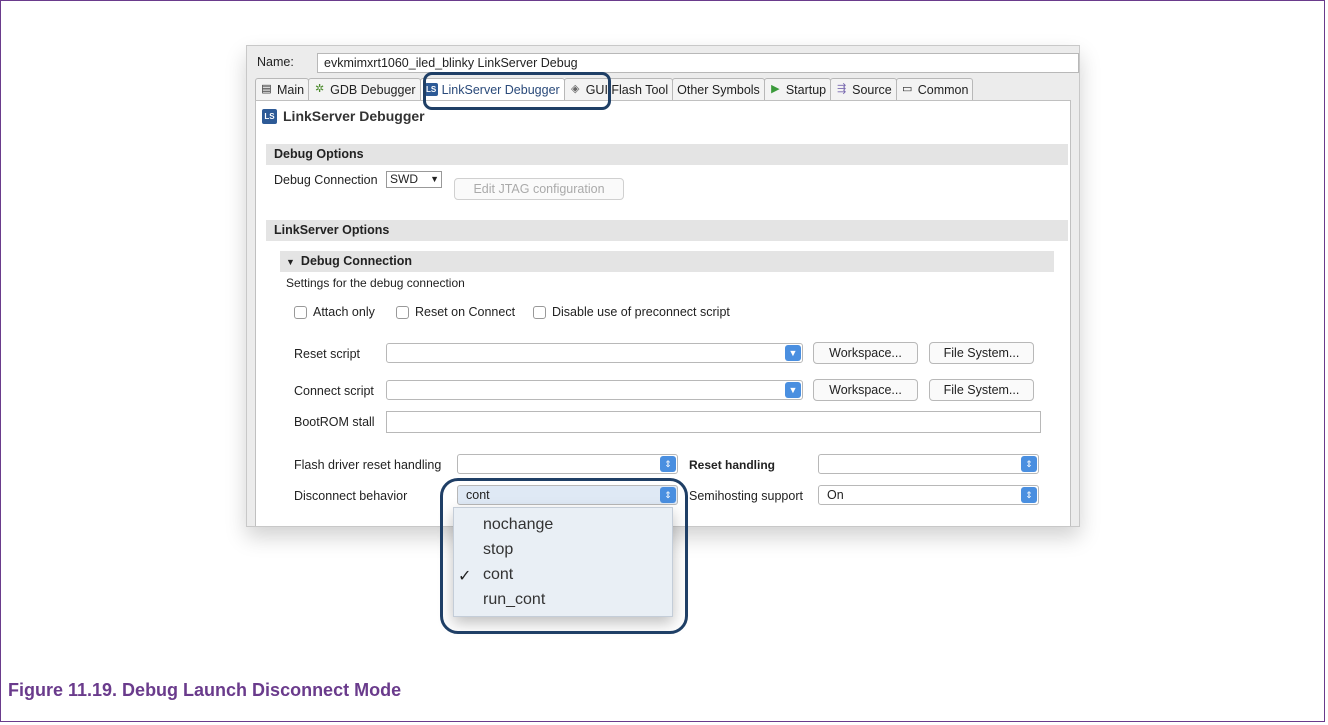  What do you see at coordinates (746, 496) in the screenshot?
I see `semihosting-label: Semihosting support` at bounding box center [746, 496].